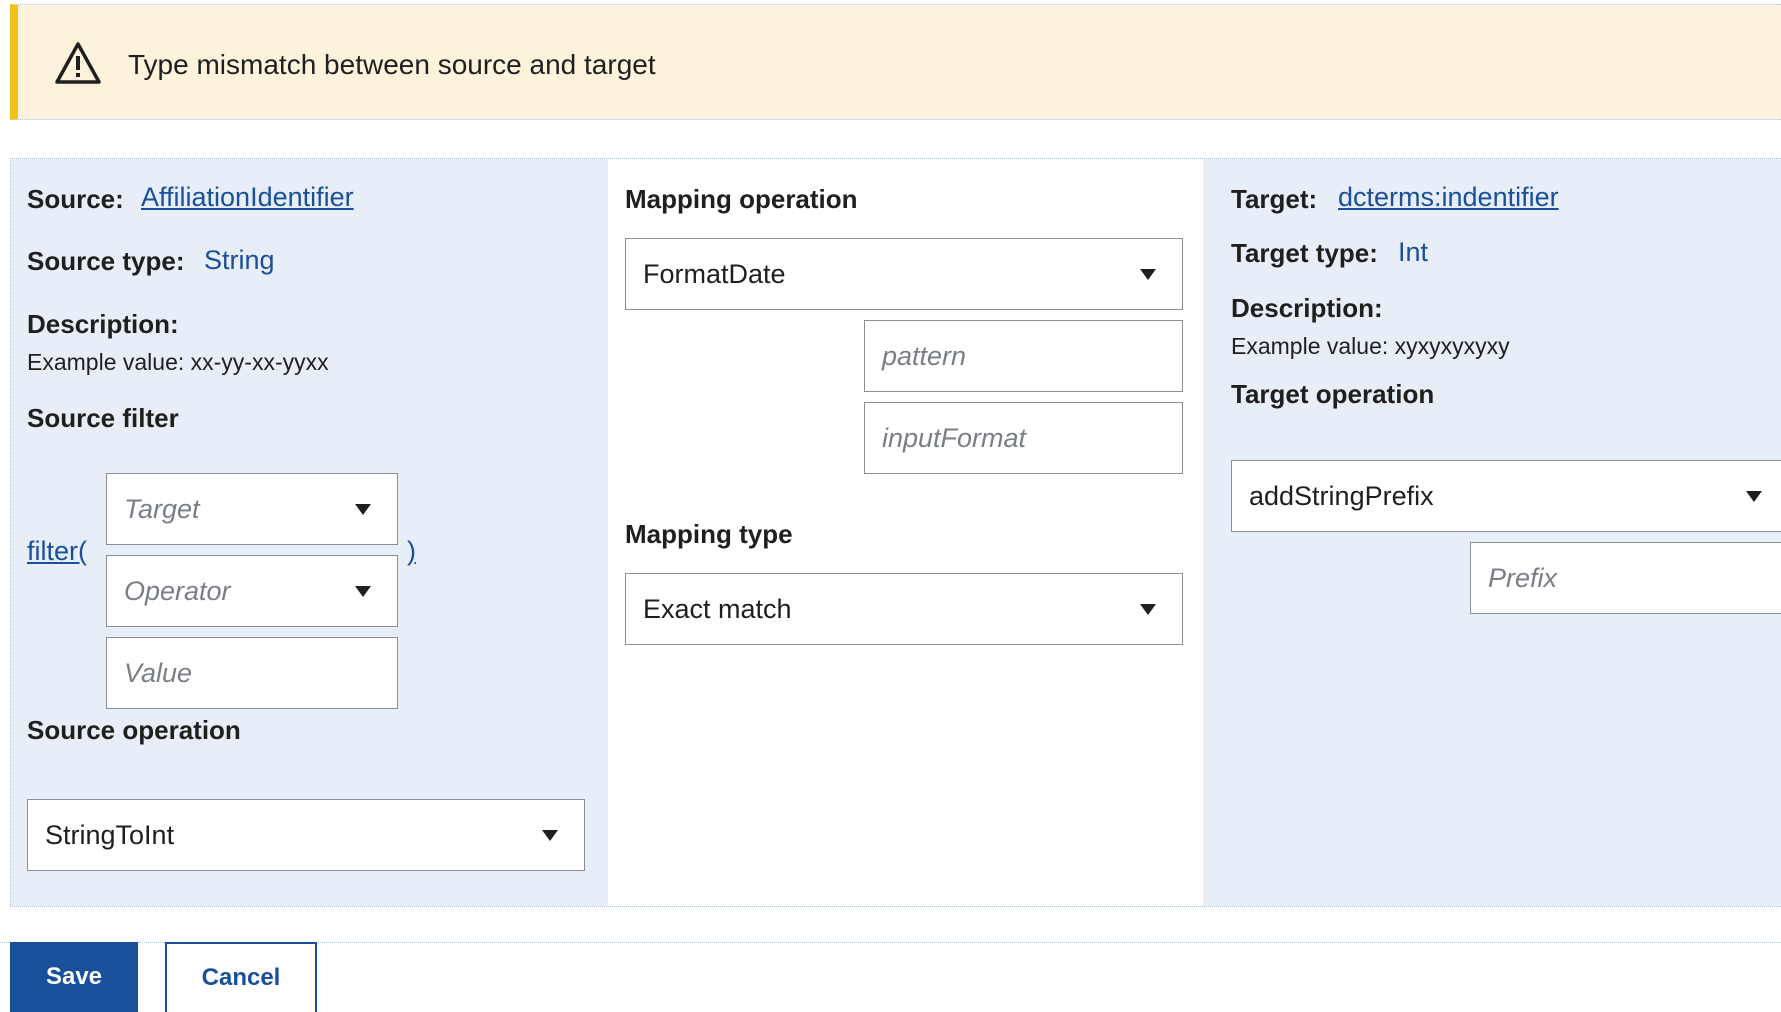 The width and height of the screenshot is (1781, 1012). I want to click on target-operation-value: addStringPrefix, so click(1341, 495).